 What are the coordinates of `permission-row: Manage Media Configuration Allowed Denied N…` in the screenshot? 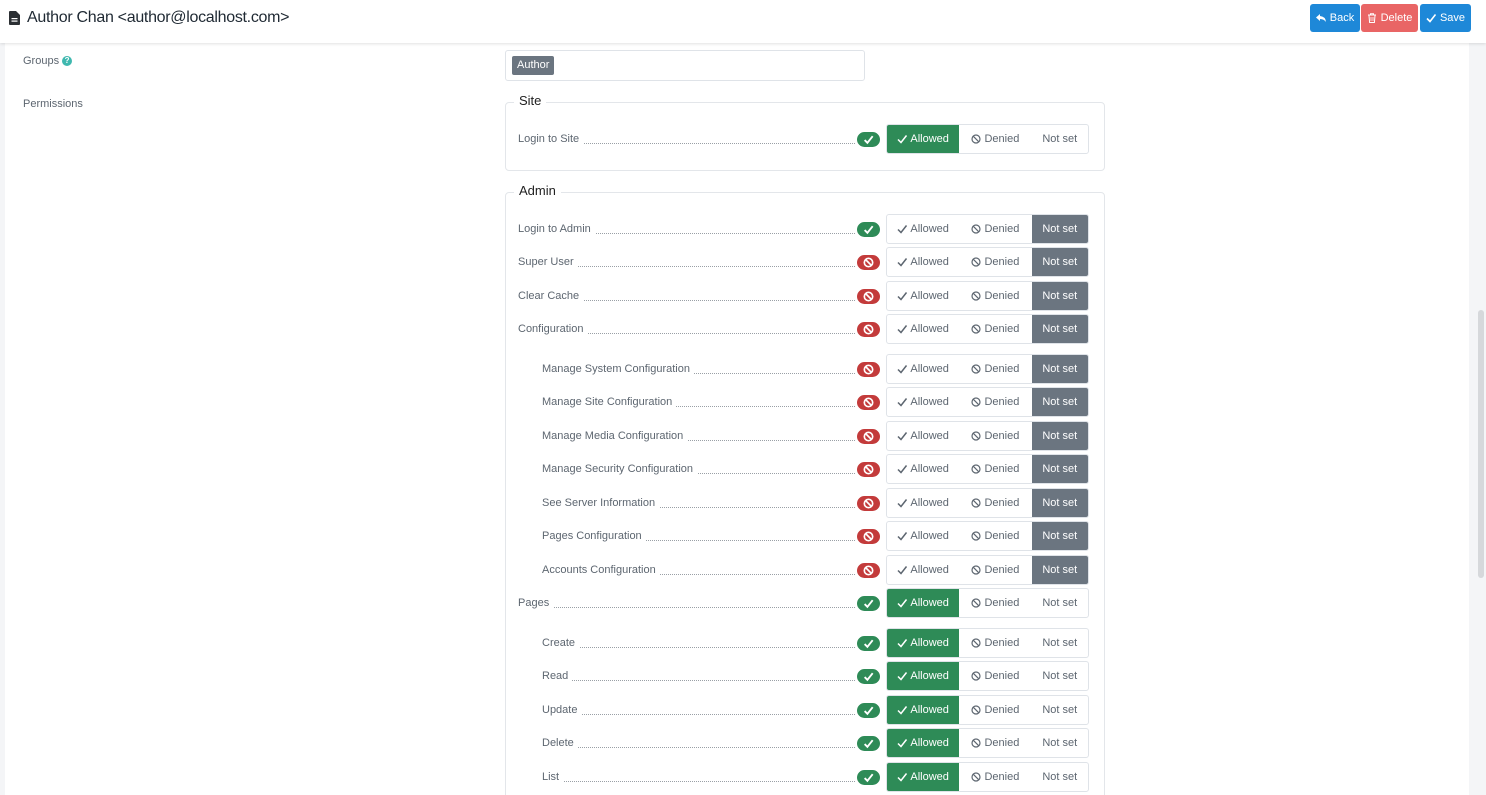 It's located at (806, 436).